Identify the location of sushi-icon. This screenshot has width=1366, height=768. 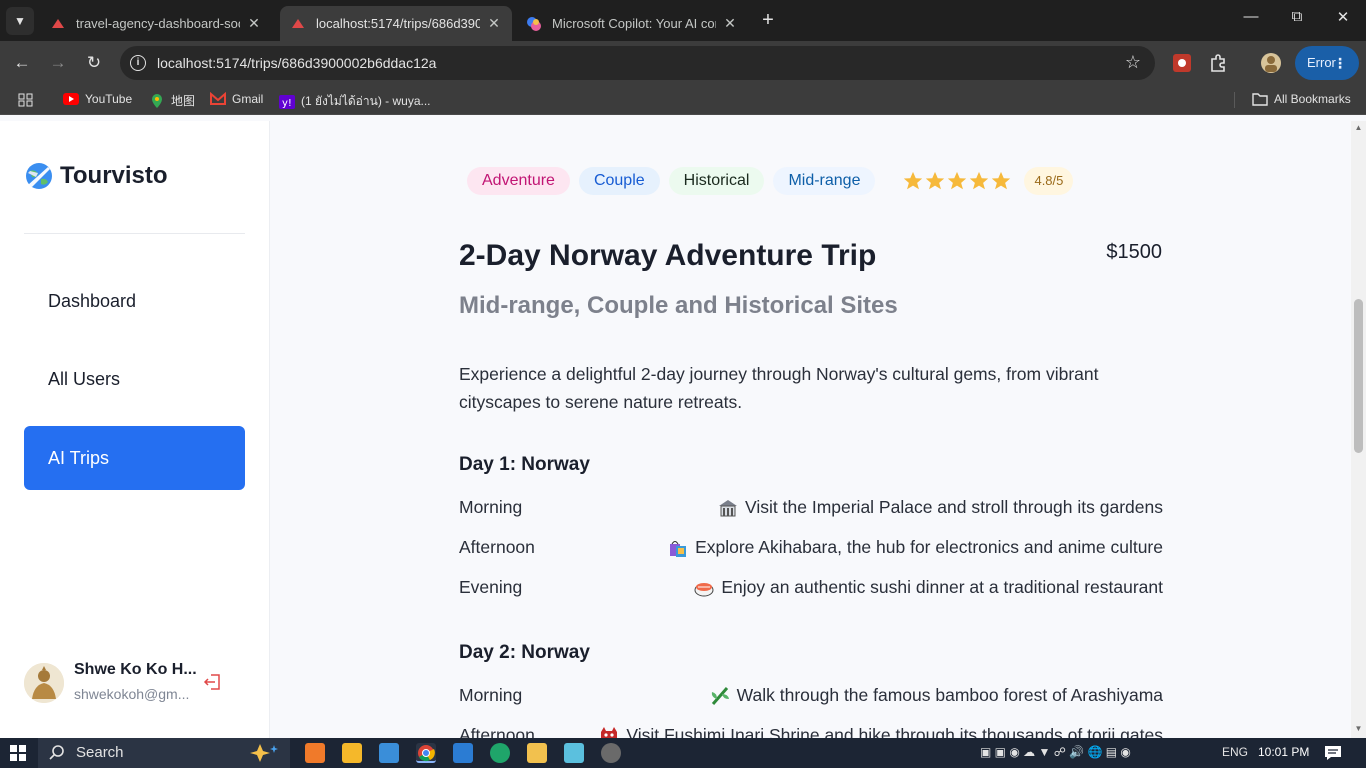
(704, 589).